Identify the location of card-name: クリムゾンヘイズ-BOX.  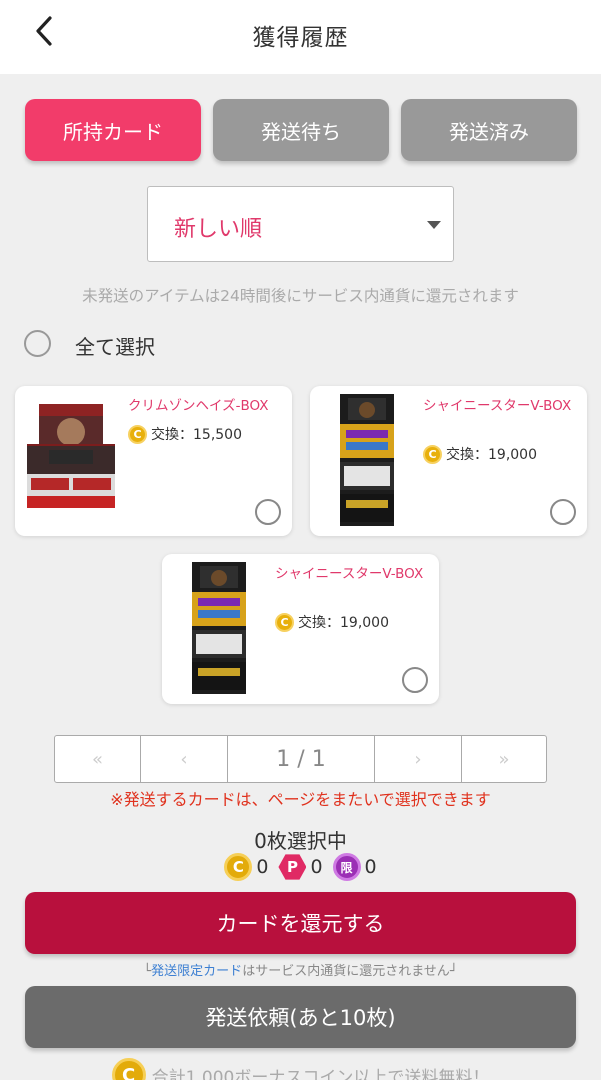
(198, 406).